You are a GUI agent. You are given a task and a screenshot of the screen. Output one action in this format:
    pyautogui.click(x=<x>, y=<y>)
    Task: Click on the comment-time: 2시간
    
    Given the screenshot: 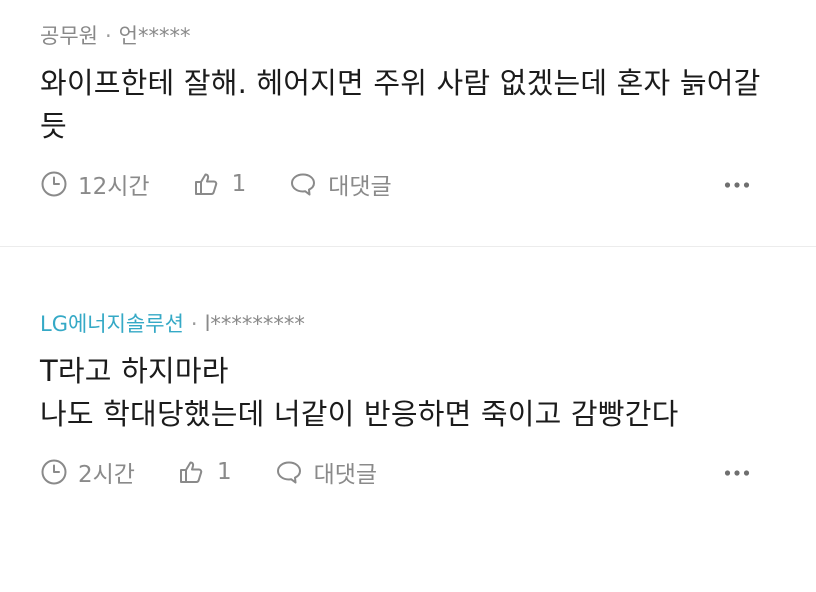 What is the action you would take?
    pyautogui.click(x=87, y=472)
    